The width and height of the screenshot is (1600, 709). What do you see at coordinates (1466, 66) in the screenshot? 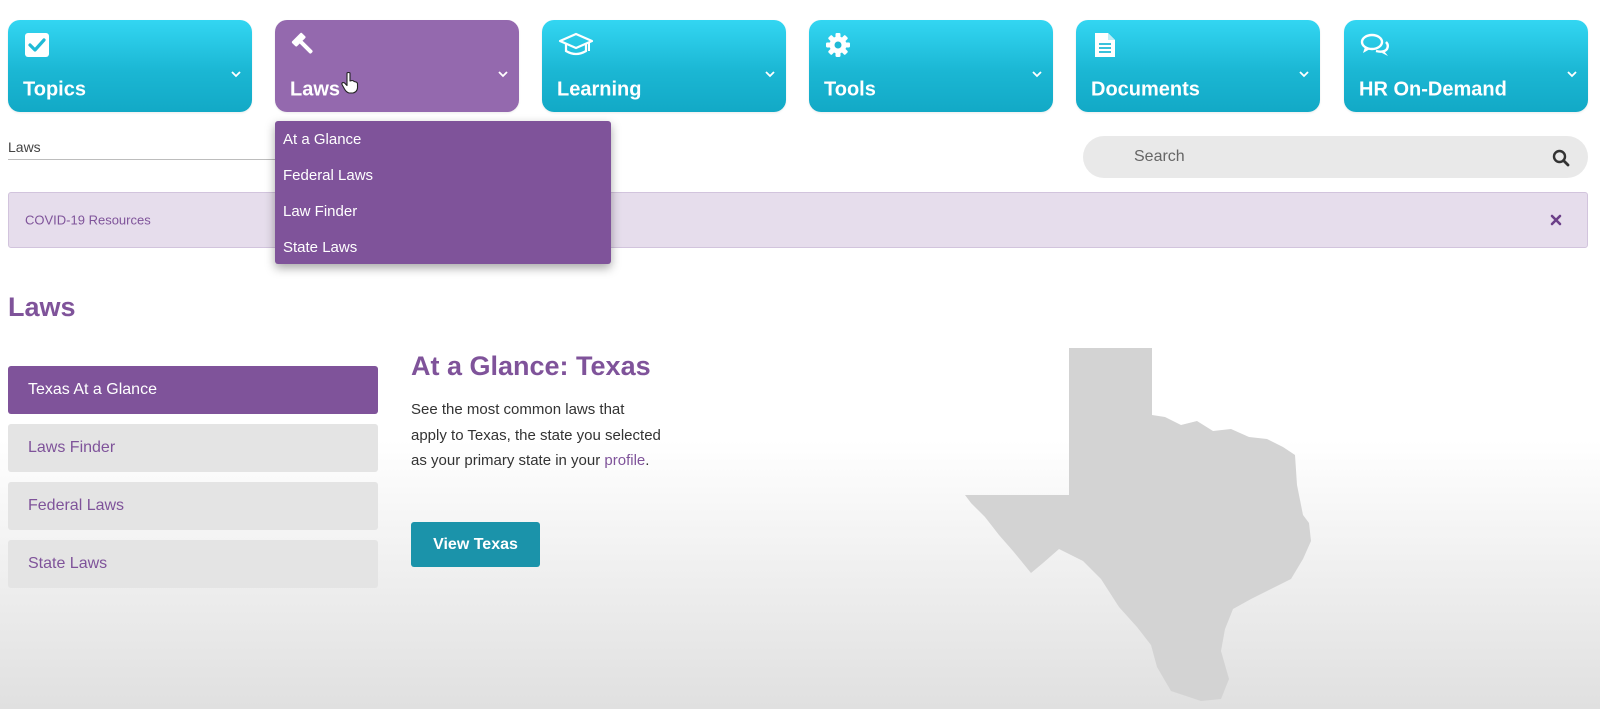
I see `nav-tile-hr-on-demand: HR On-Demand` at bounding box center [1466, 66].